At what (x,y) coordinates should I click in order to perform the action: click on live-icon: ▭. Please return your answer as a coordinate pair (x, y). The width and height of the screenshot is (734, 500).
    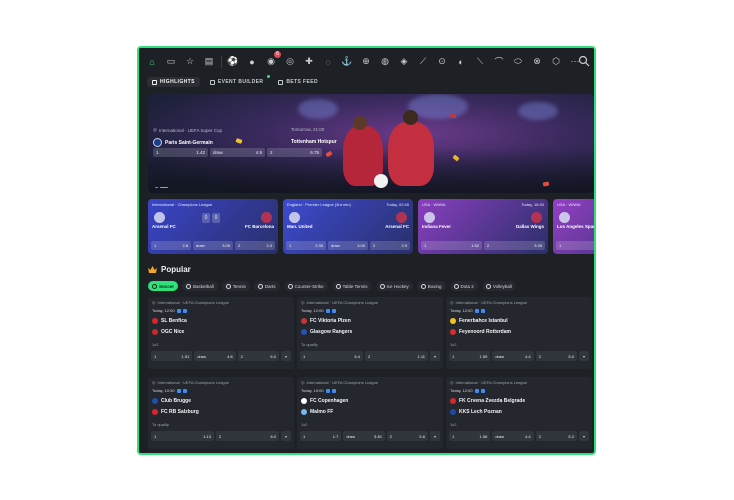
    Looking at the image, I should click on (171, 62).